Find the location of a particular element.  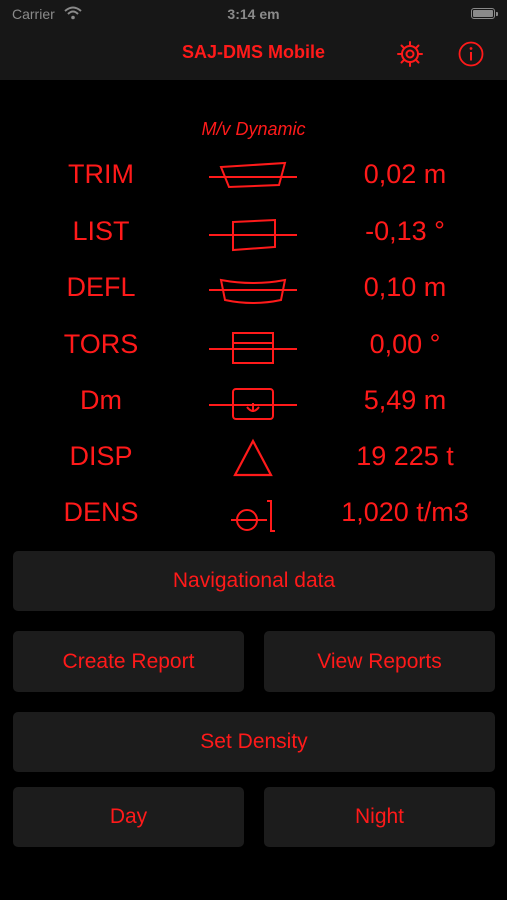

displacement-icon is located at coordinates (253, 457).